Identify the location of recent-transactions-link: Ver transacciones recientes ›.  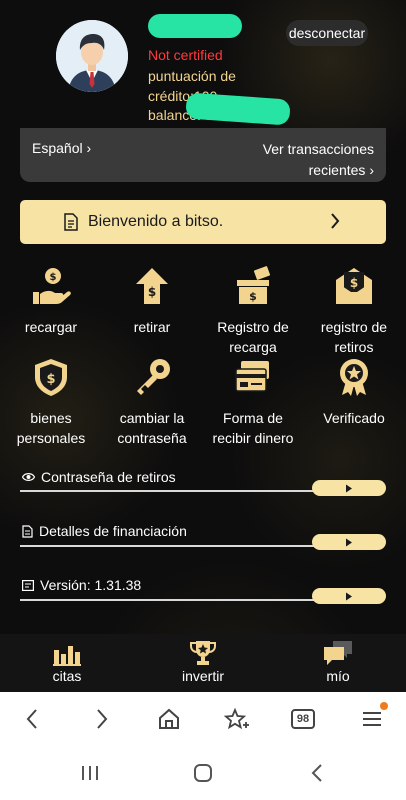
(304, 160).